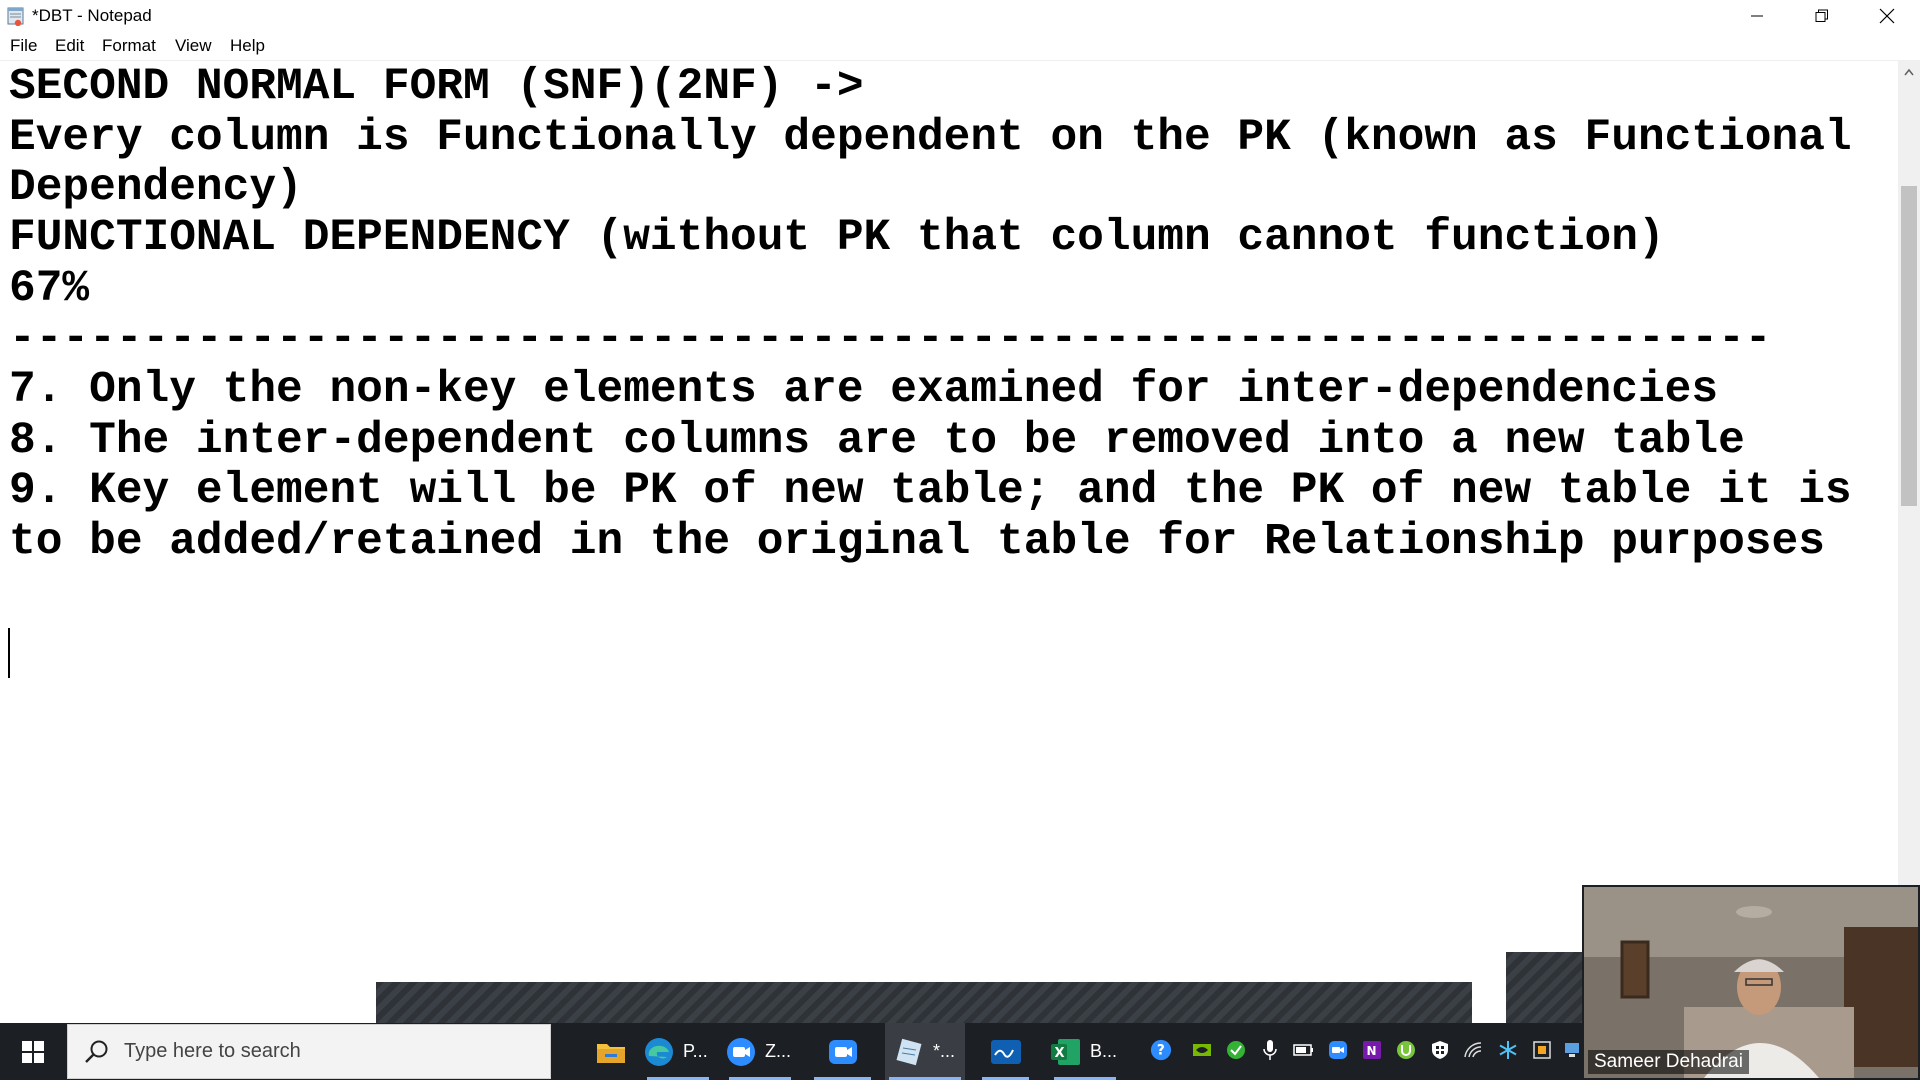 The image size is (1920, 1080). I want to click on close-icon, so click(1886, 16).